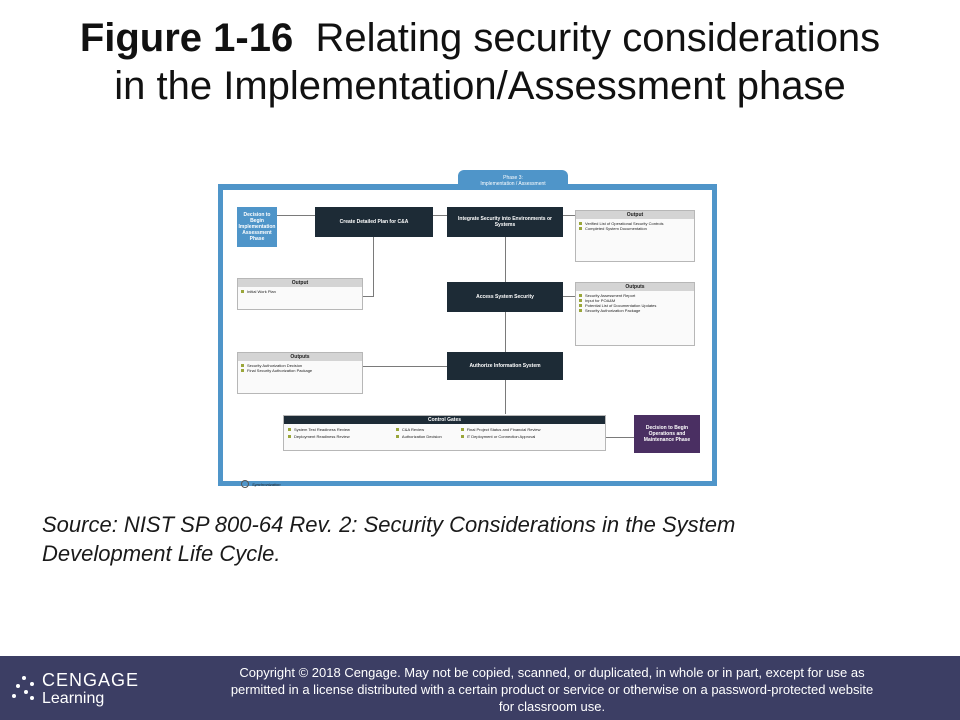 The image size is (960, 720). I want to click on sync-circle-icon, so click(245, 484).